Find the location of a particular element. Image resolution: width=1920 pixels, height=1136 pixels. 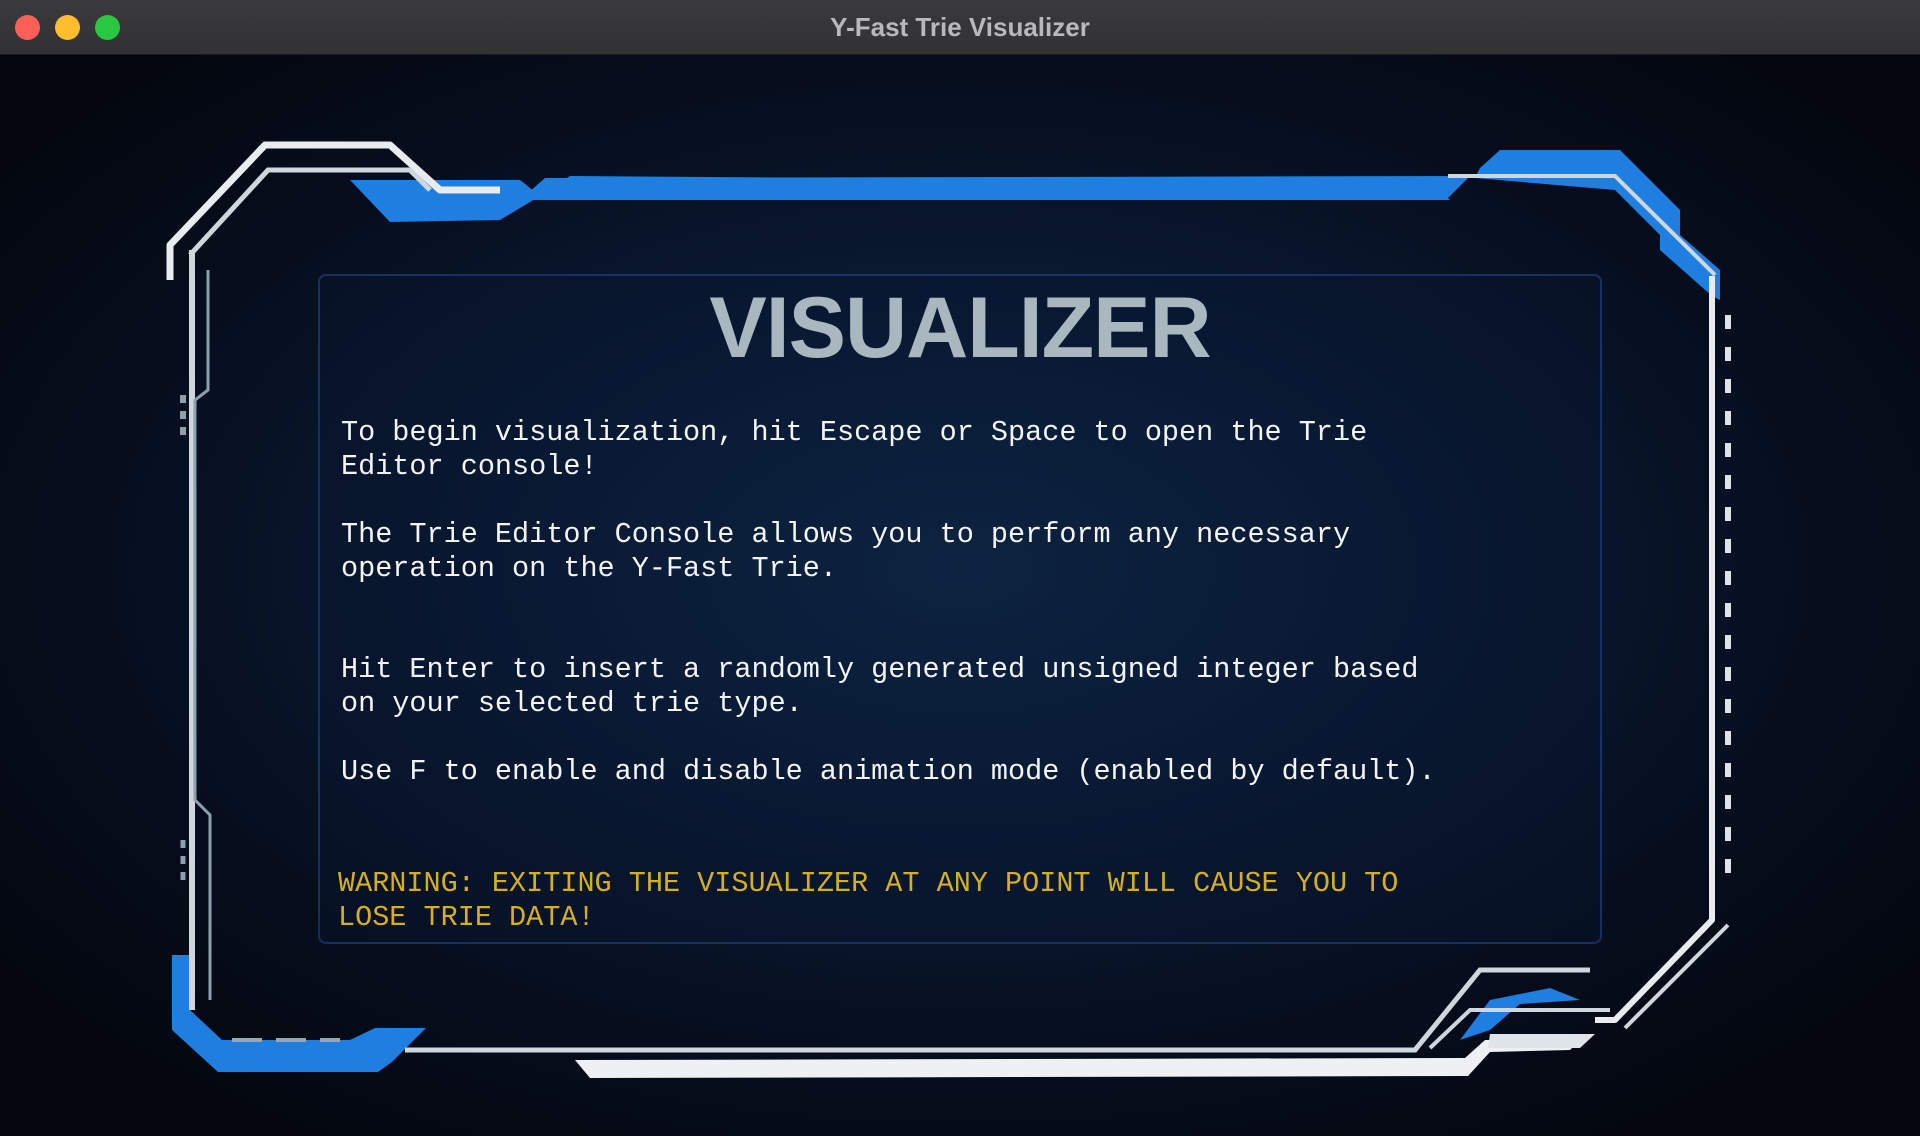

hud-frame-accent-top-bar is located at coordinates (995, 188).